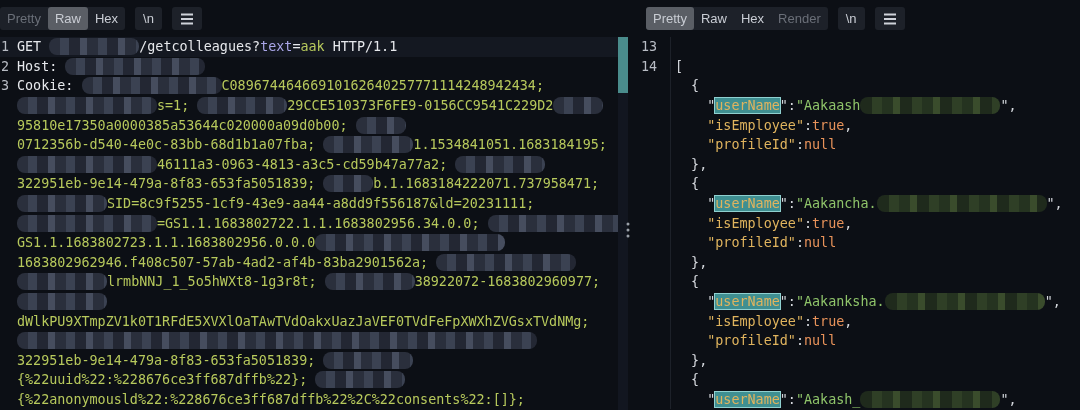 This screenshot has width=1080, height=410. Describe the element at coordinates (828, 399) in the screenshot. I see `code-token: "Aakash_` at that location.